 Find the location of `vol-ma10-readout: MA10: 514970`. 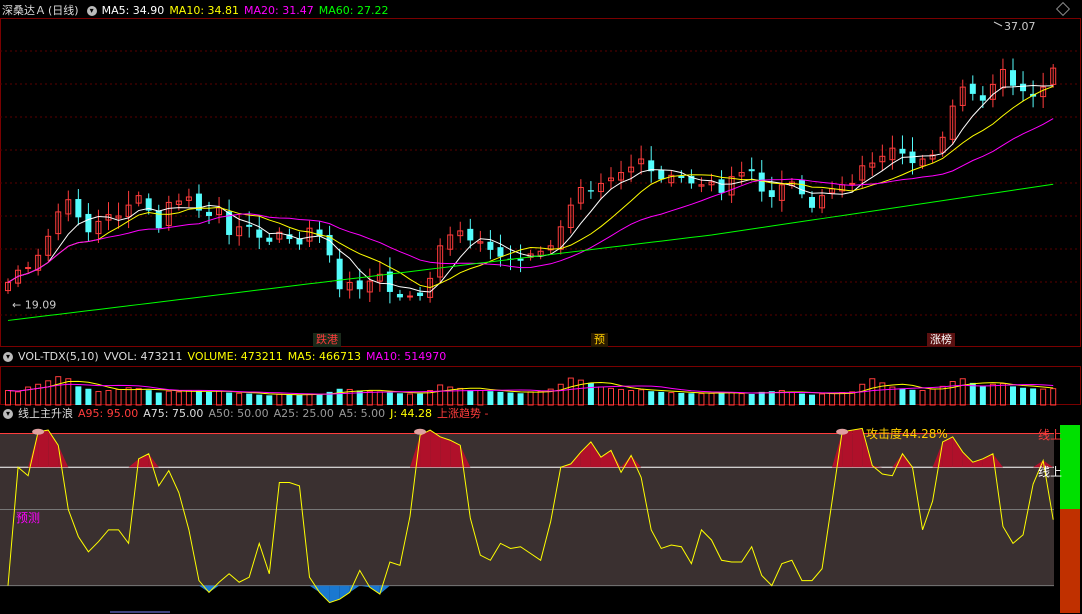

vol-ma10-readout: MA10: 514970 is located at coordinates (406, 356).